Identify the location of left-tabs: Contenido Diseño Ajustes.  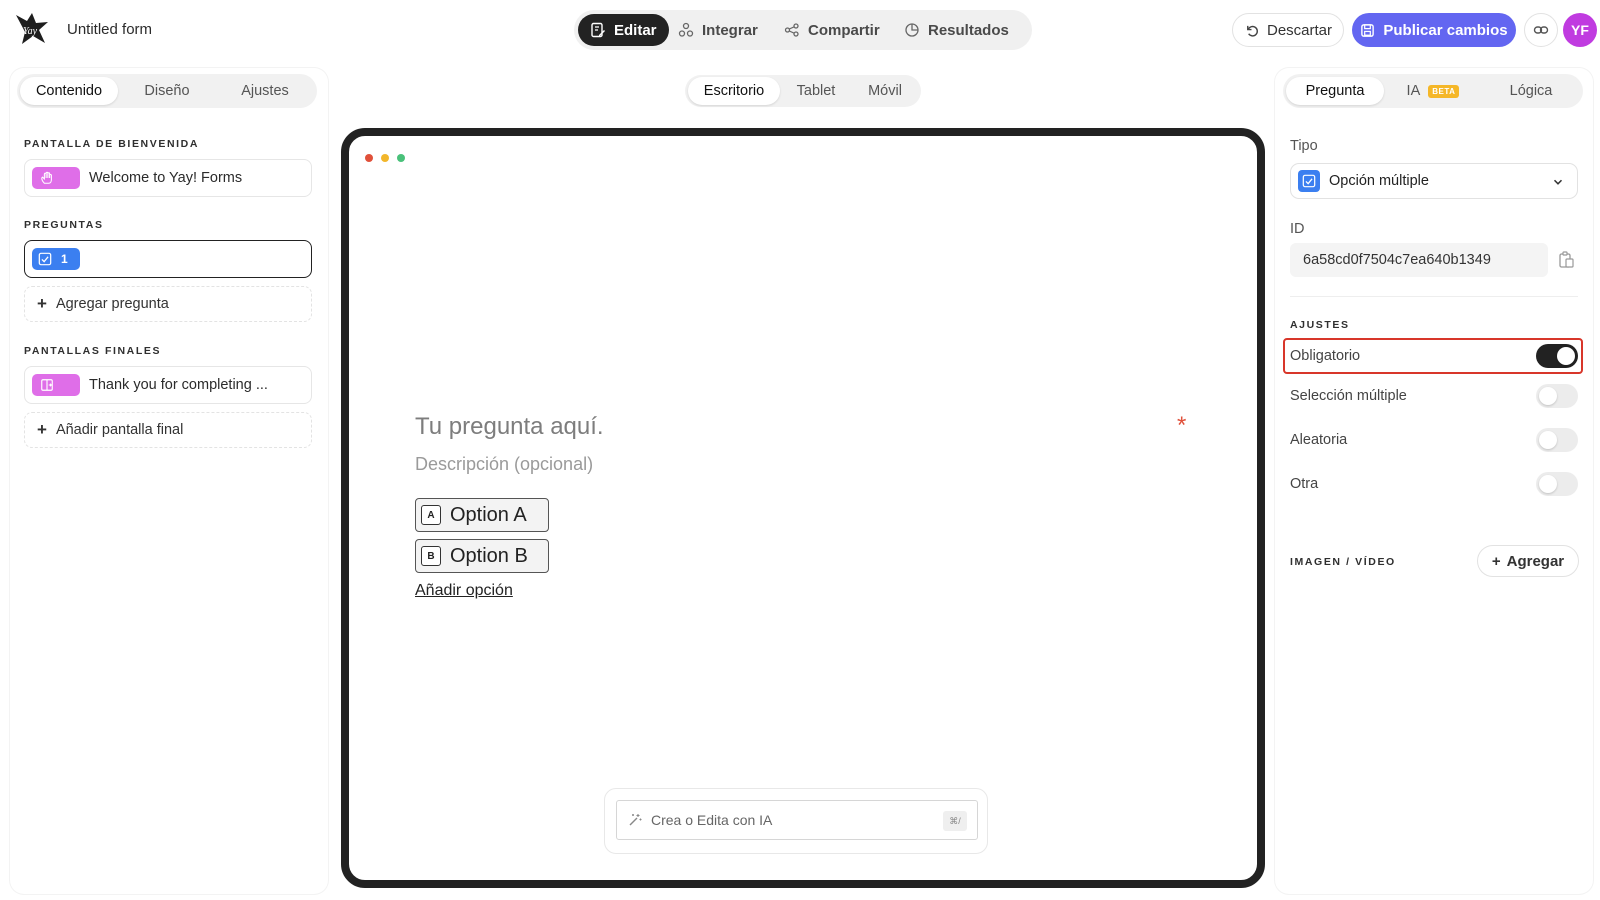
(167, 91).